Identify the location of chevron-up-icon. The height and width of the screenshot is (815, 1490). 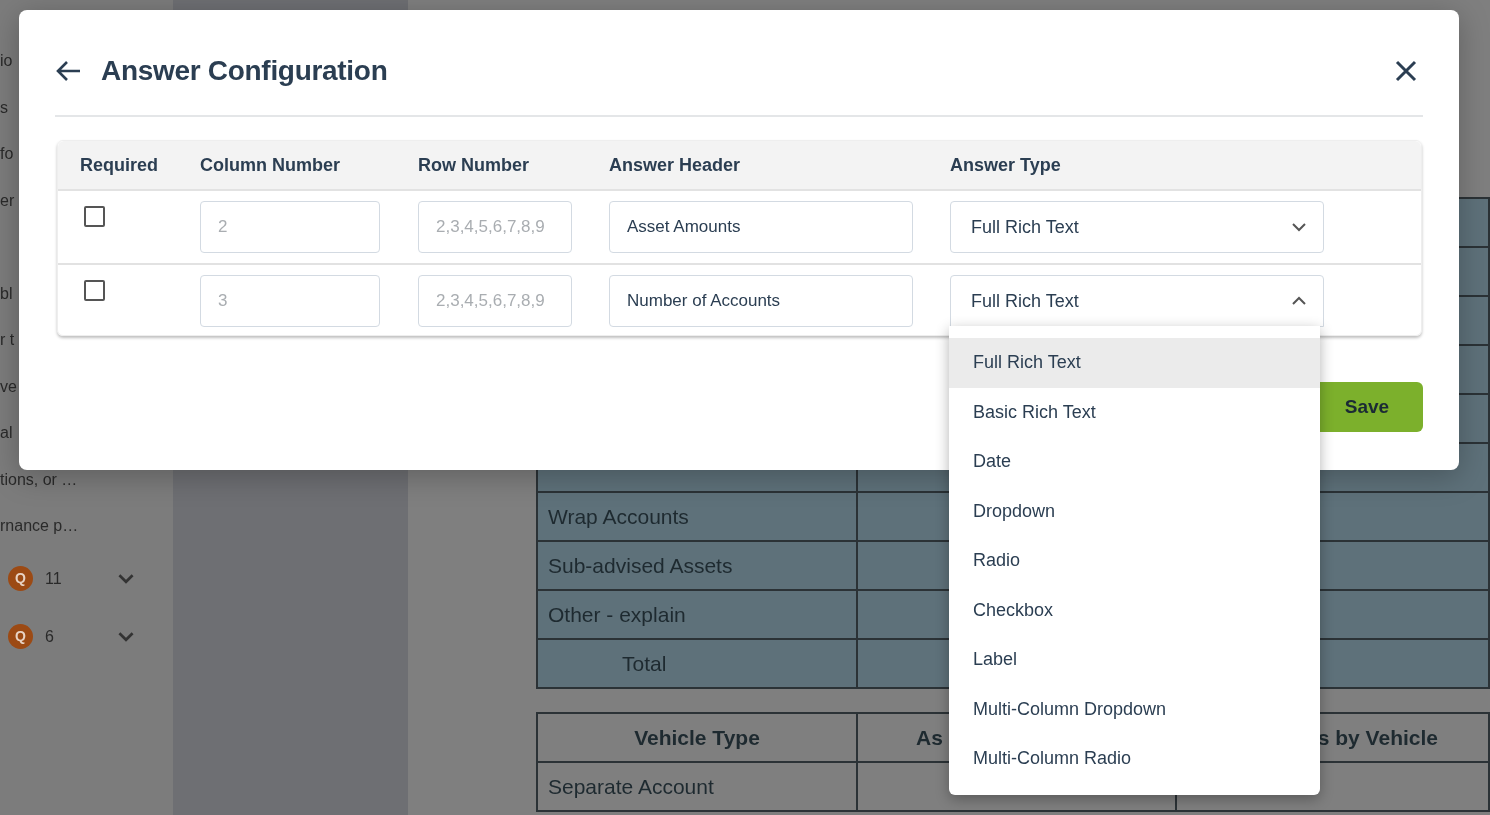
(1299, 301).